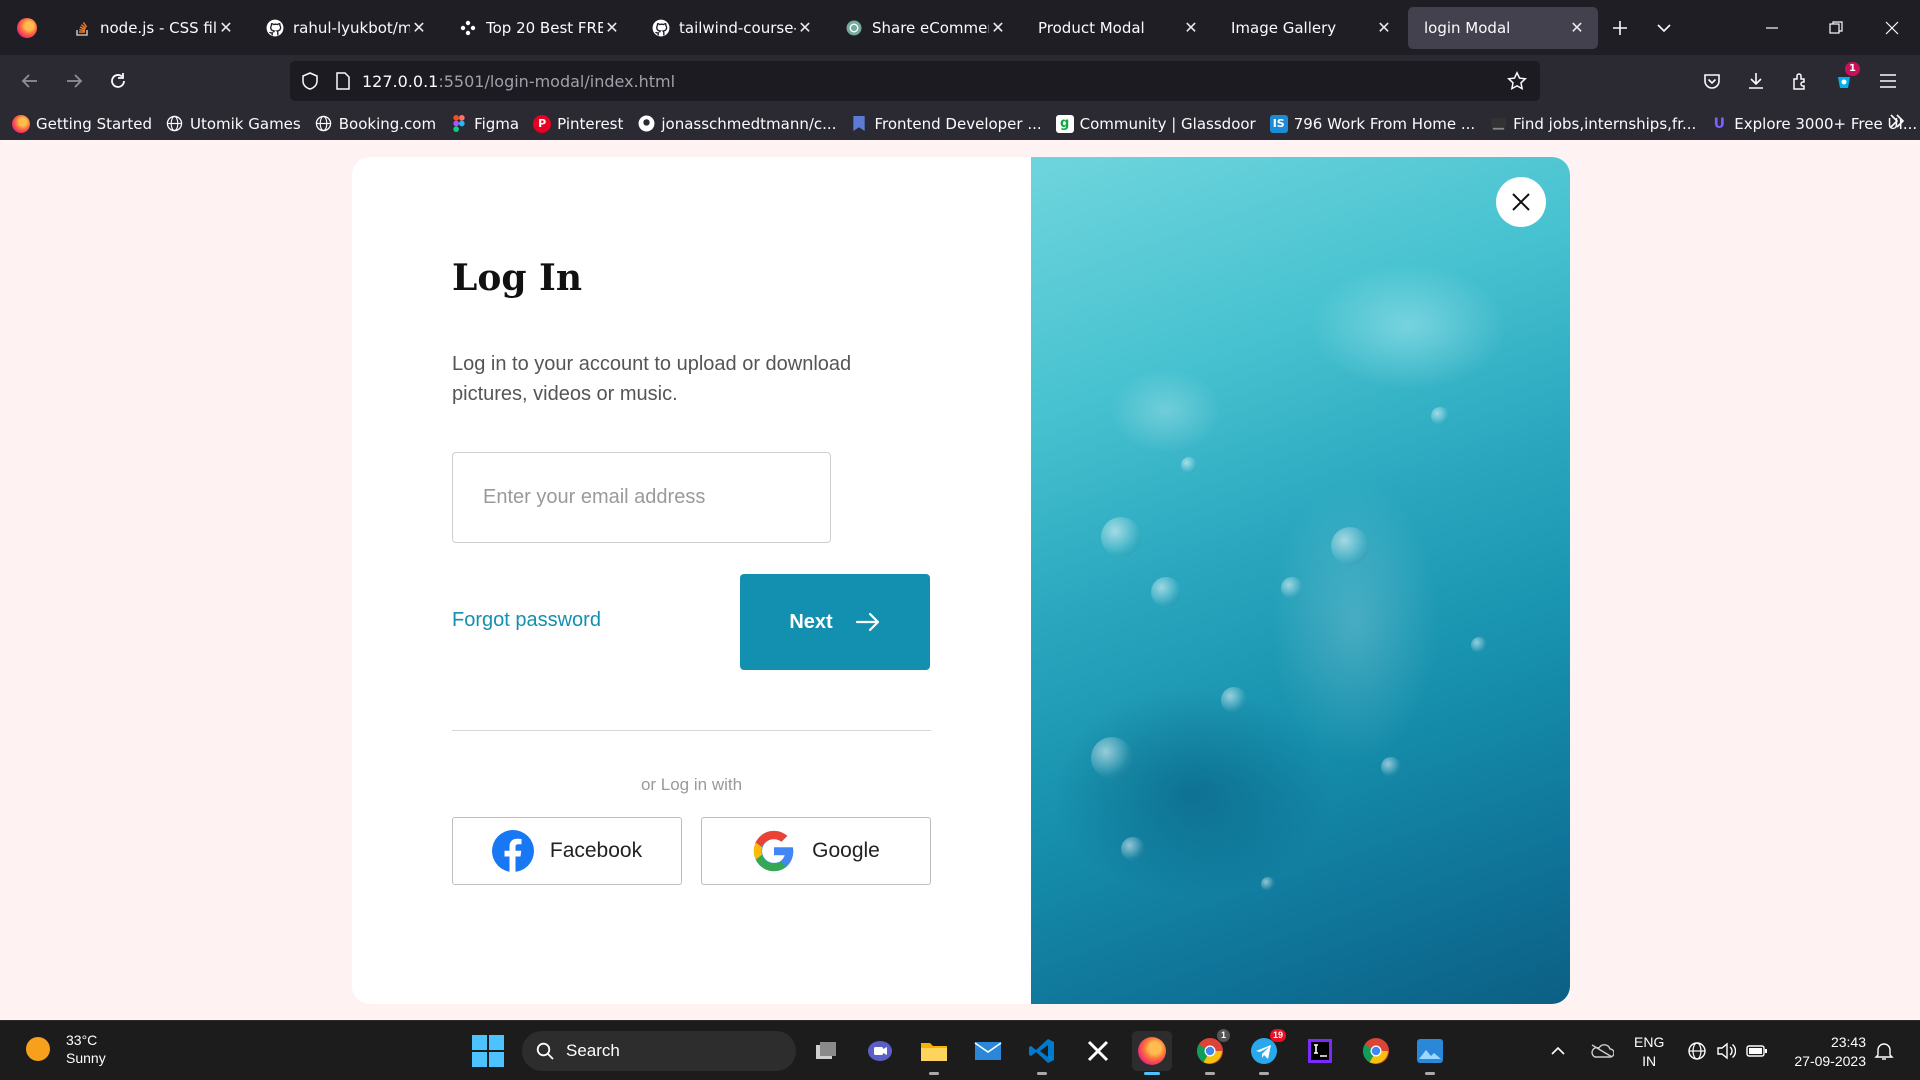  Describe the element at coordinates (118, 81) in the screenshot. I see `reload-icon` at that location.